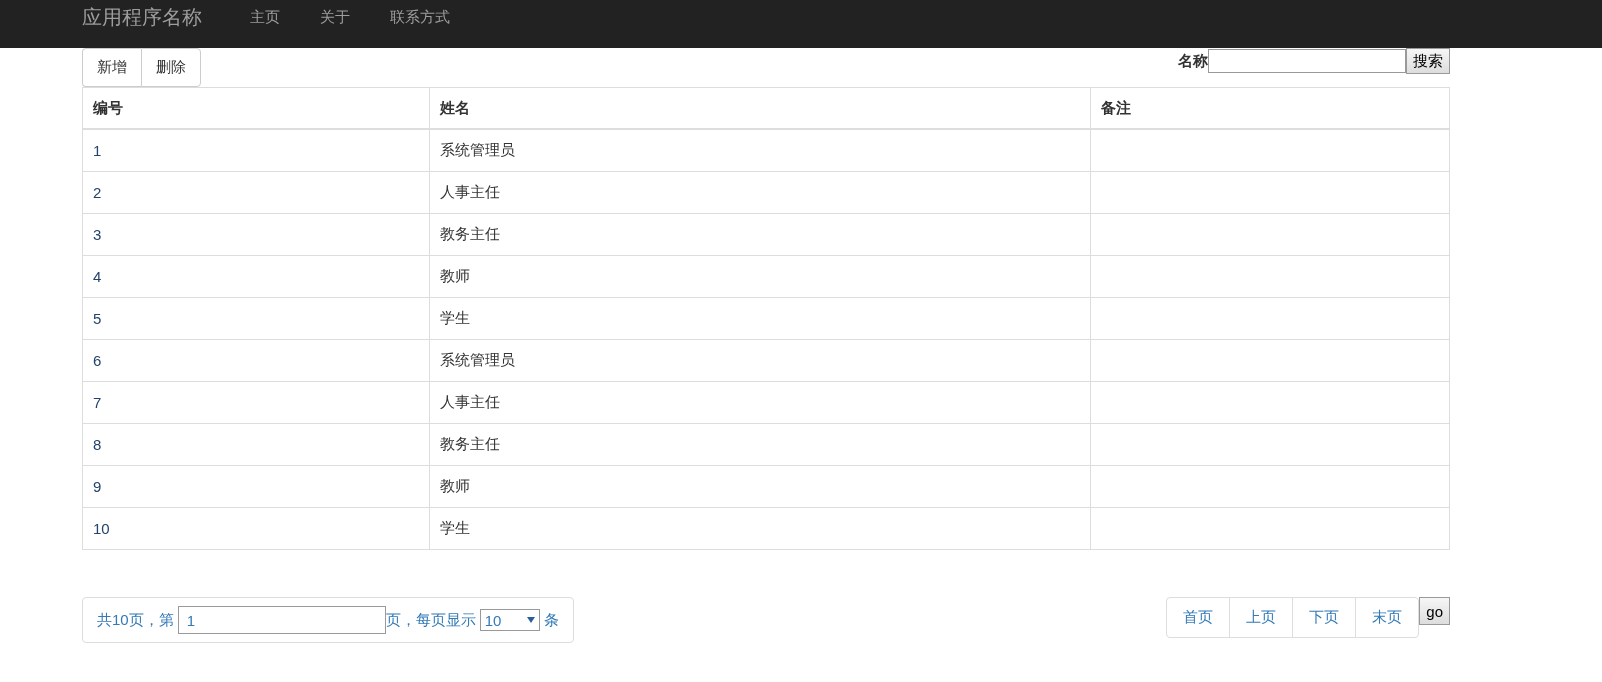  Describe the element at coordinates (97, 402) in the screenshot. I see `table-cell: 7` at that location.